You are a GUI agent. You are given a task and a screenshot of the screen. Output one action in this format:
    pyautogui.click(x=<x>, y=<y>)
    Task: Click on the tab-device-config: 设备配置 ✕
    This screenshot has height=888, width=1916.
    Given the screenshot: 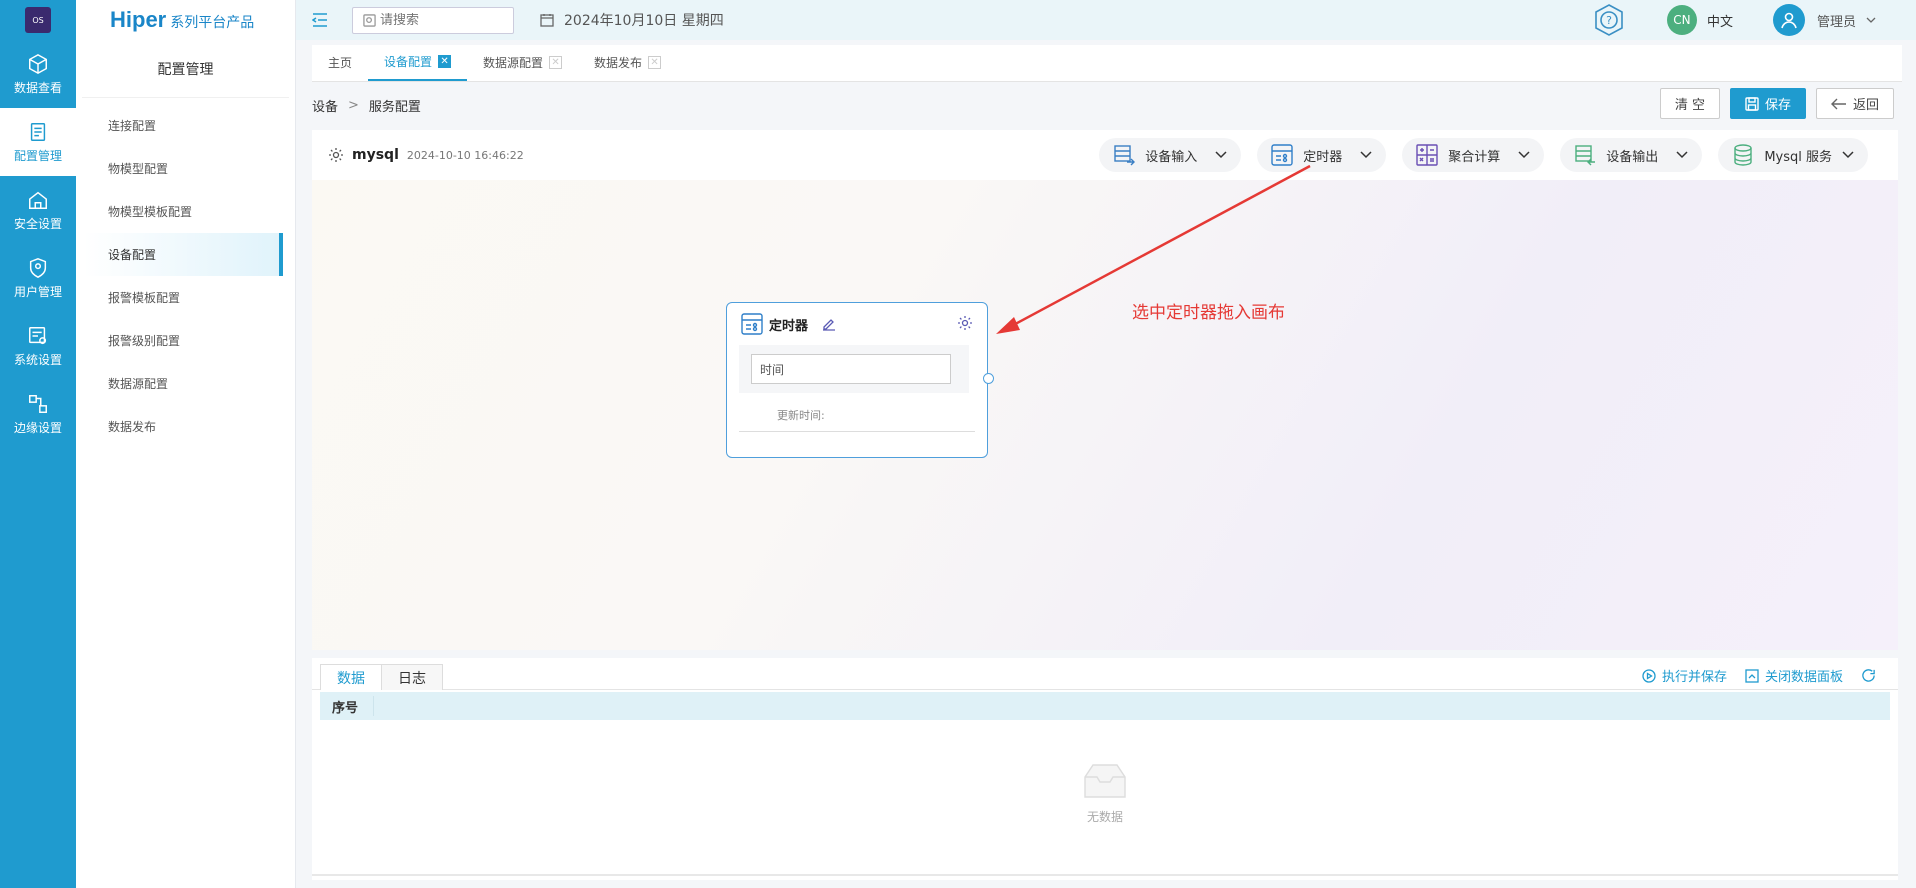 What is the action you would take?
    pyautogui.click(x=418, y=62)
    